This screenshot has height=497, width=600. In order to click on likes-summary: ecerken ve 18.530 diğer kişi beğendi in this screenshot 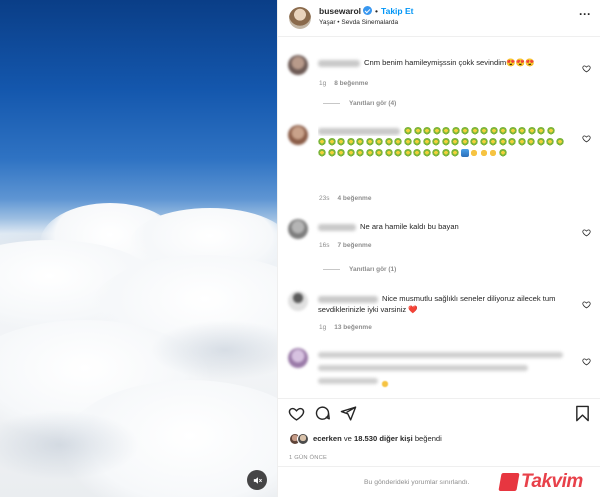, I will do `click(444, 439)`.